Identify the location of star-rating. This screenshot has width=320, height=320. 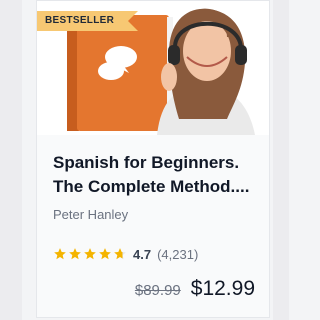
(90, 254).